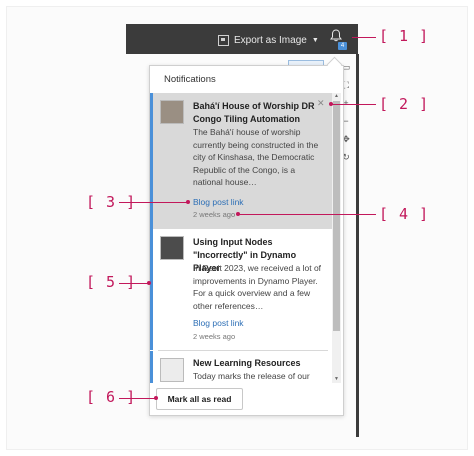 The image size is (474, 456). I want to click on callout-5: [ 5 ], so click(111, 282).